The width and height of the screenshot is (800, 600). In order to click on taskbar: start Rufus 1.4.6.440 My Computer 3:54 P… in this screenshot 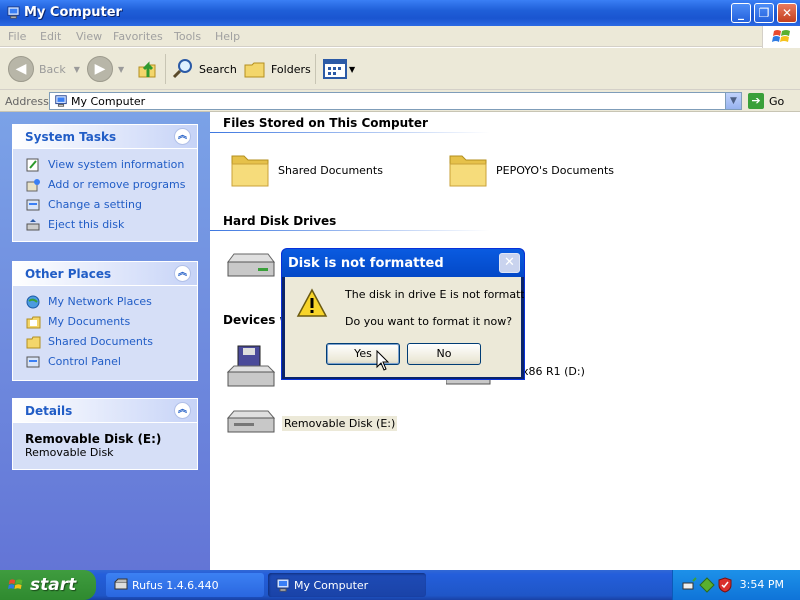, I will do `click(400, 585)`.